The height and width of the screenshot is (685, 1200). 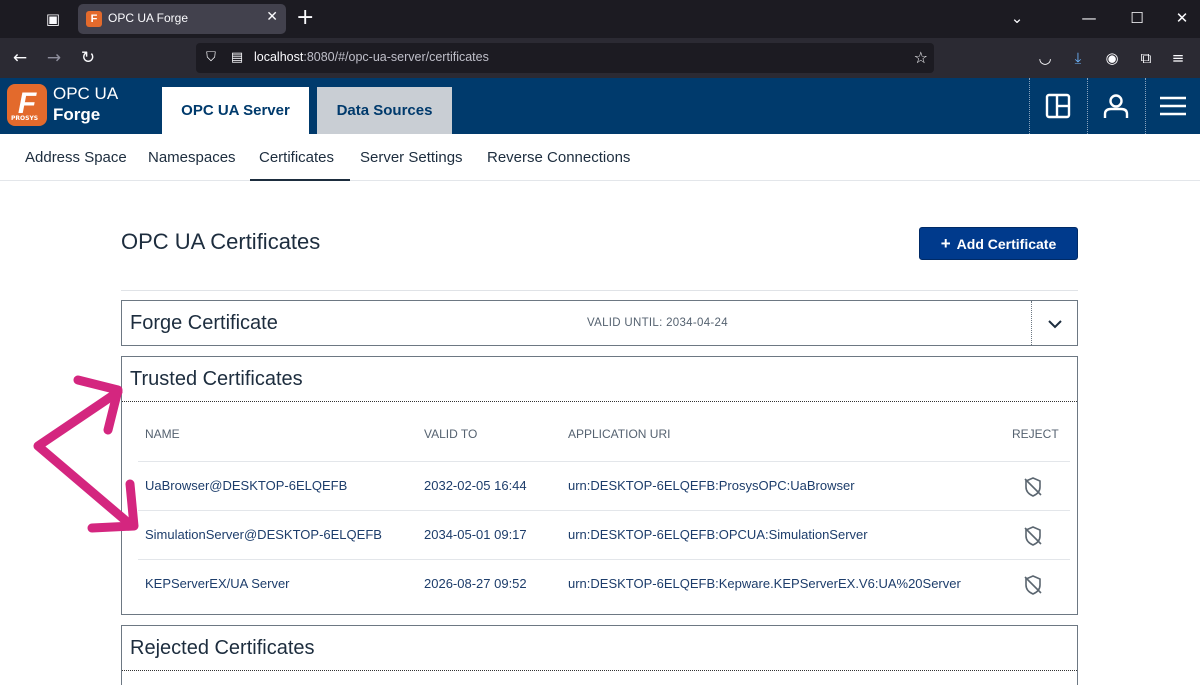 What do you see at coordinates (1045, 58) in the screenshot?
I see `pocket-icon: ◡` at bounding box center [1045, 58].